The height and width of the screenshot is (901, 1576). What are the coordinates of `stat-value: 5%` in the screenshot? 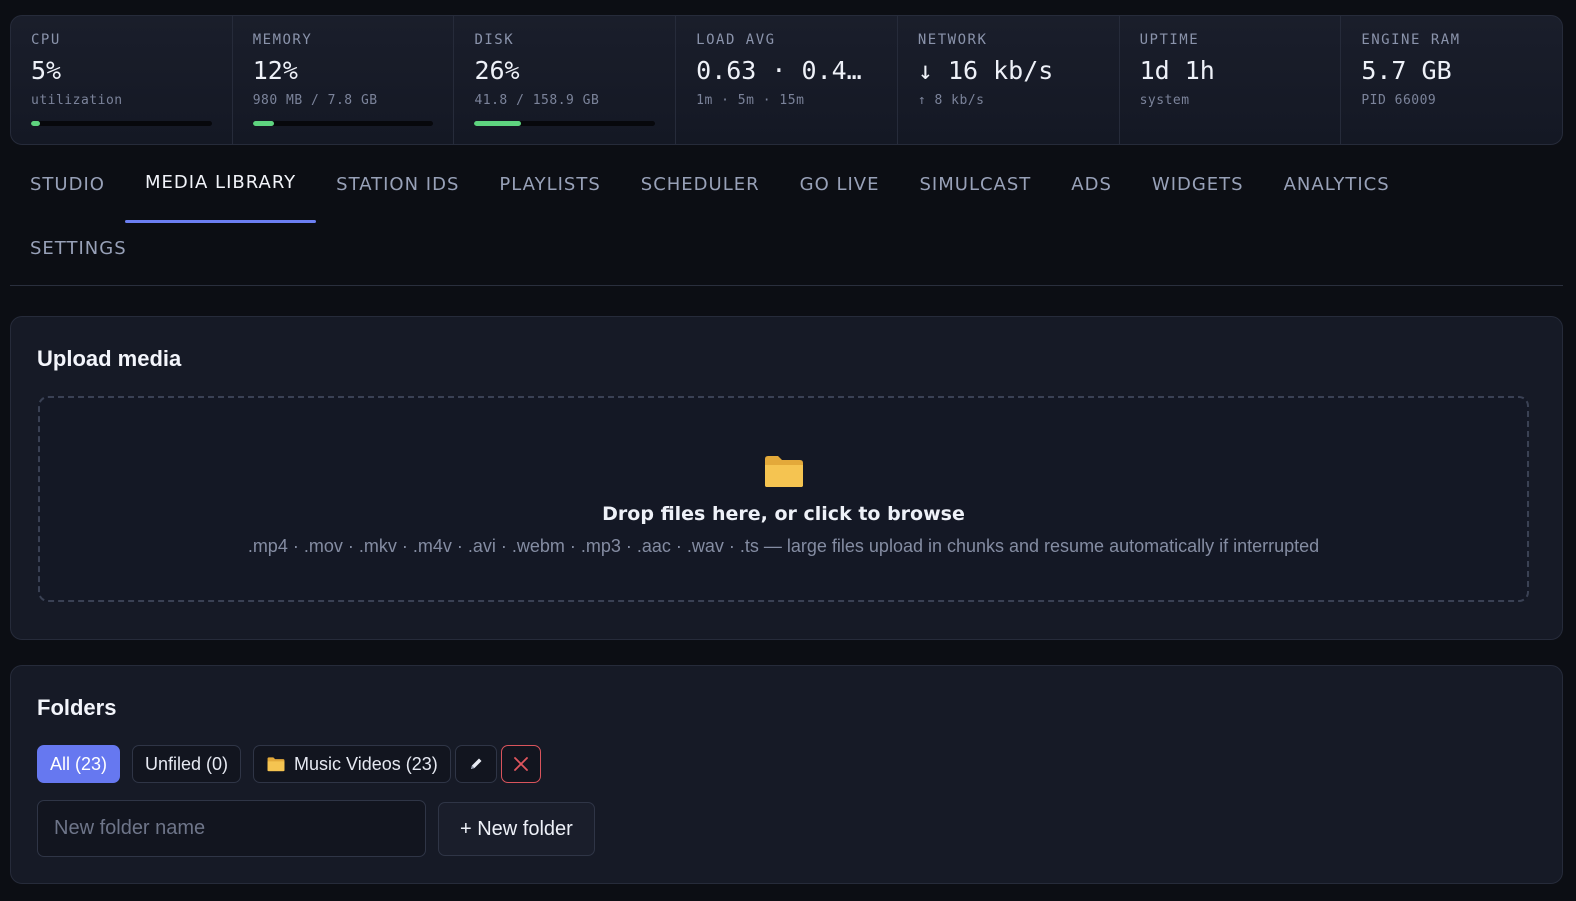 It's located at (46, 70).